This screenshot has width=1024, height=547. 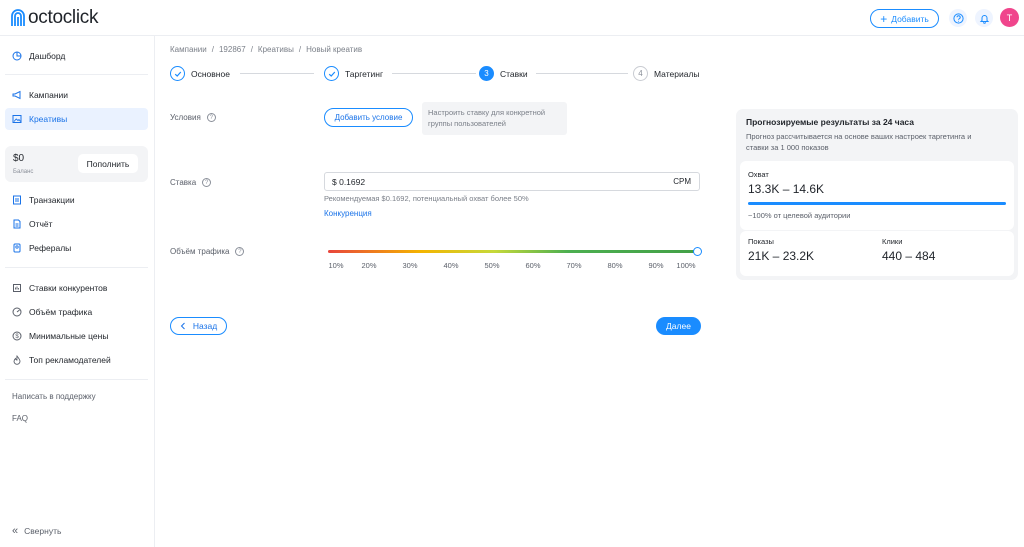 What do you see at coordinates (781, 256) in the screenshot?
I see `impressions-value: 21K – 23.2K` at bounding box center [781, 256].